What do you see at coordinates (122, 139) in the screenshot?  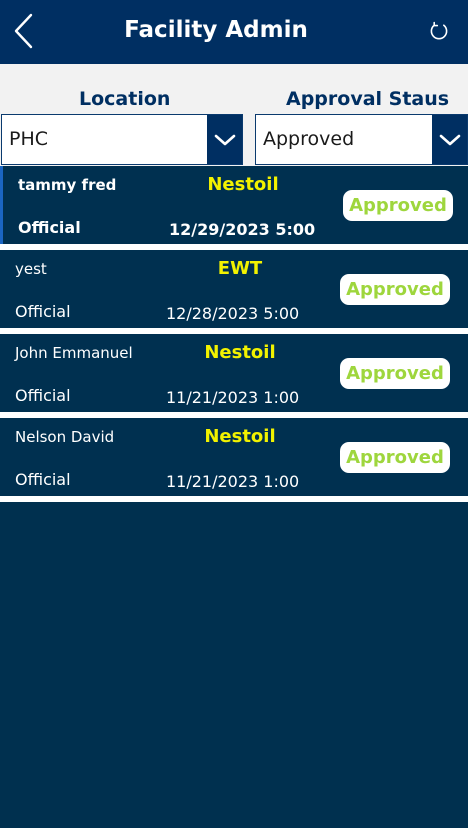 I see `location-dropdown: PHC` at bounding box center [122, 139].